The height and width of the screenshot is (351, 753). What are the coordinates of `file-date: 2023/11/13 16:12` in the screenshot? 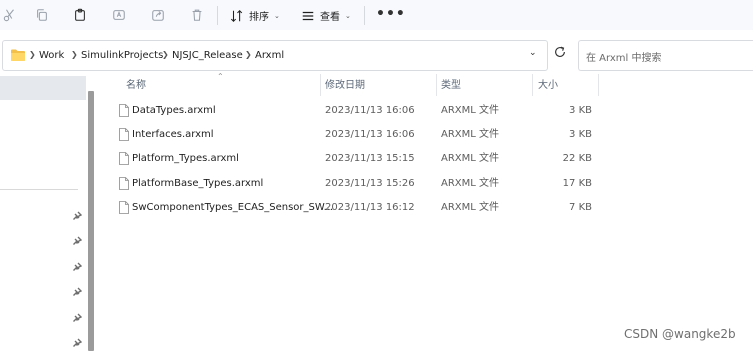 It's located at (370, 207).